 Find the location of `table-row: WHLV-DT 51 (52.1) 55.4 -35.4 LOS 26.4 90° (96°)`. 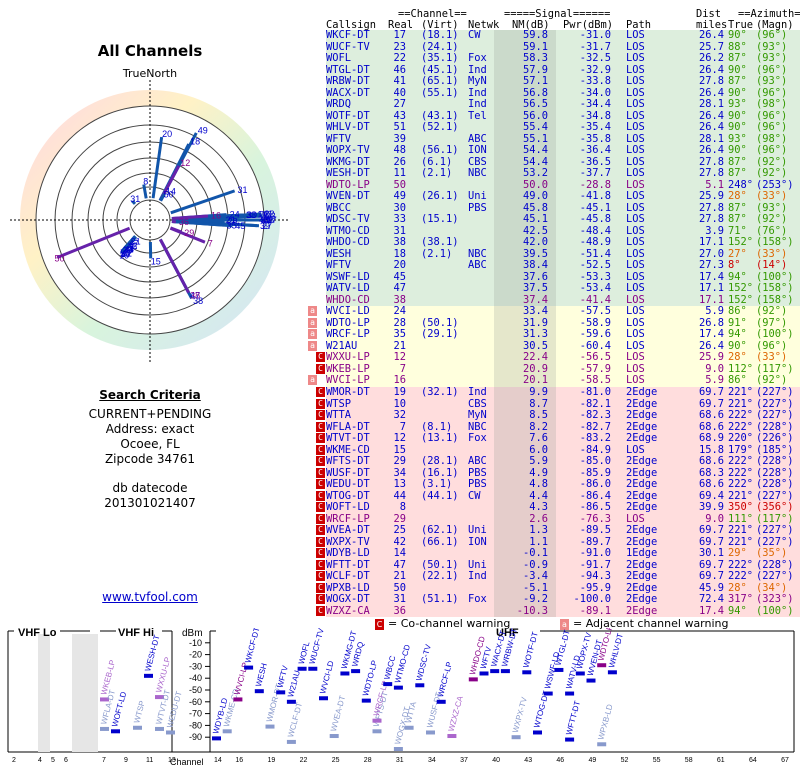

table-row: WHLV-DT 51 (52.1) 55.4 -35.4 LOS 26.4 90° (96°) is located at coordinates (563, 128).